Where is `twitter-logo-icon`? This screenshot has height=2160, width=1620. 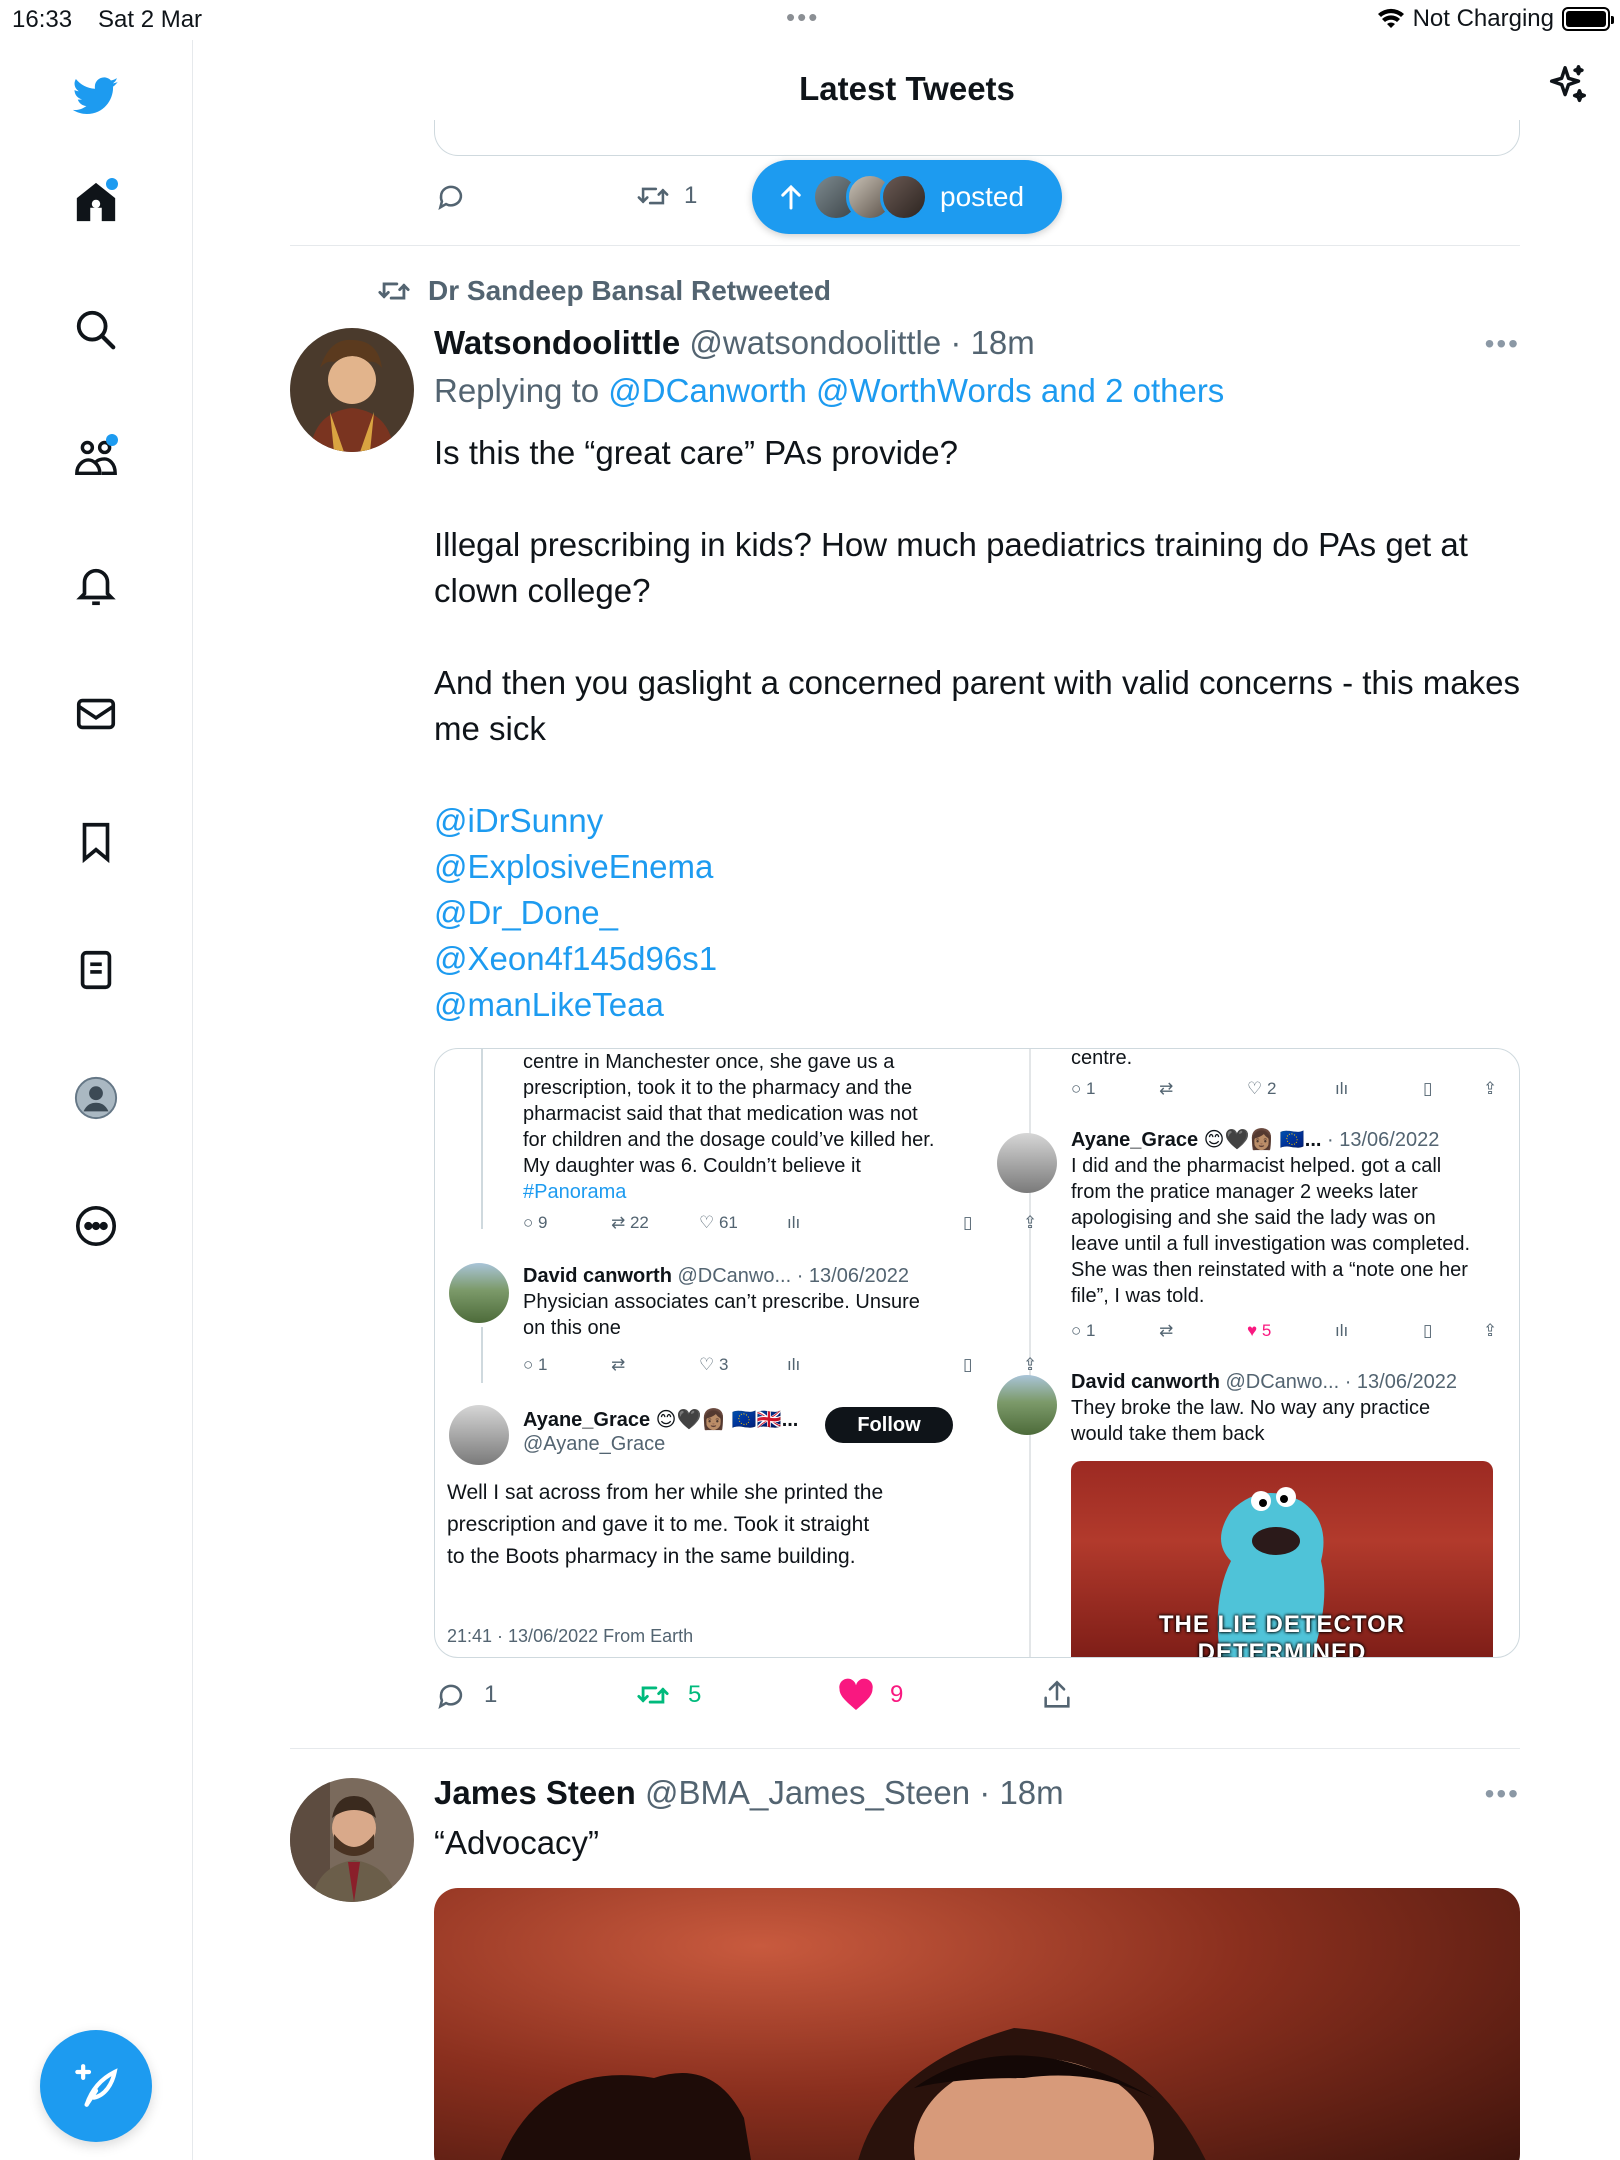 twitter-logo-icon is located at coordinates (96, 96).